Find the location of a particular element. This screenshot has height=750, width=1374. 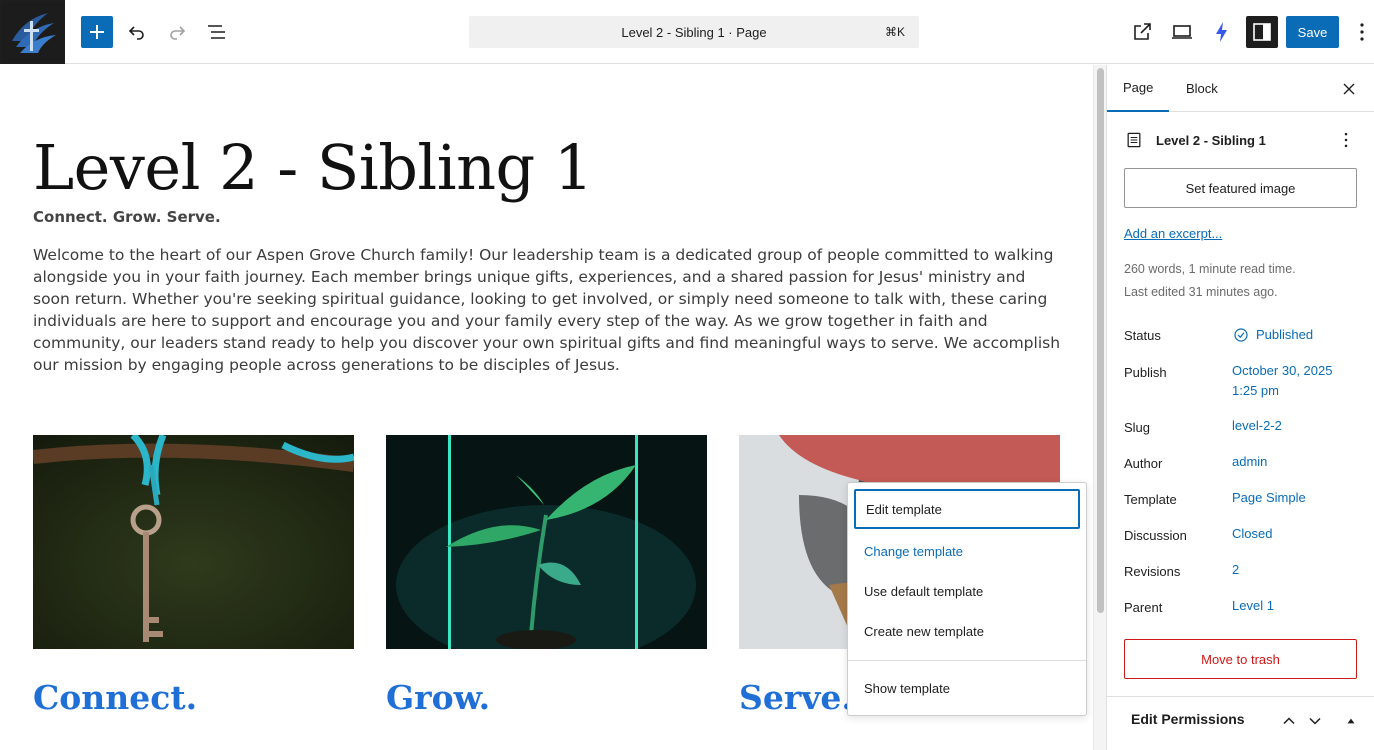

view-page-button is located at coordinates (1142, 32).